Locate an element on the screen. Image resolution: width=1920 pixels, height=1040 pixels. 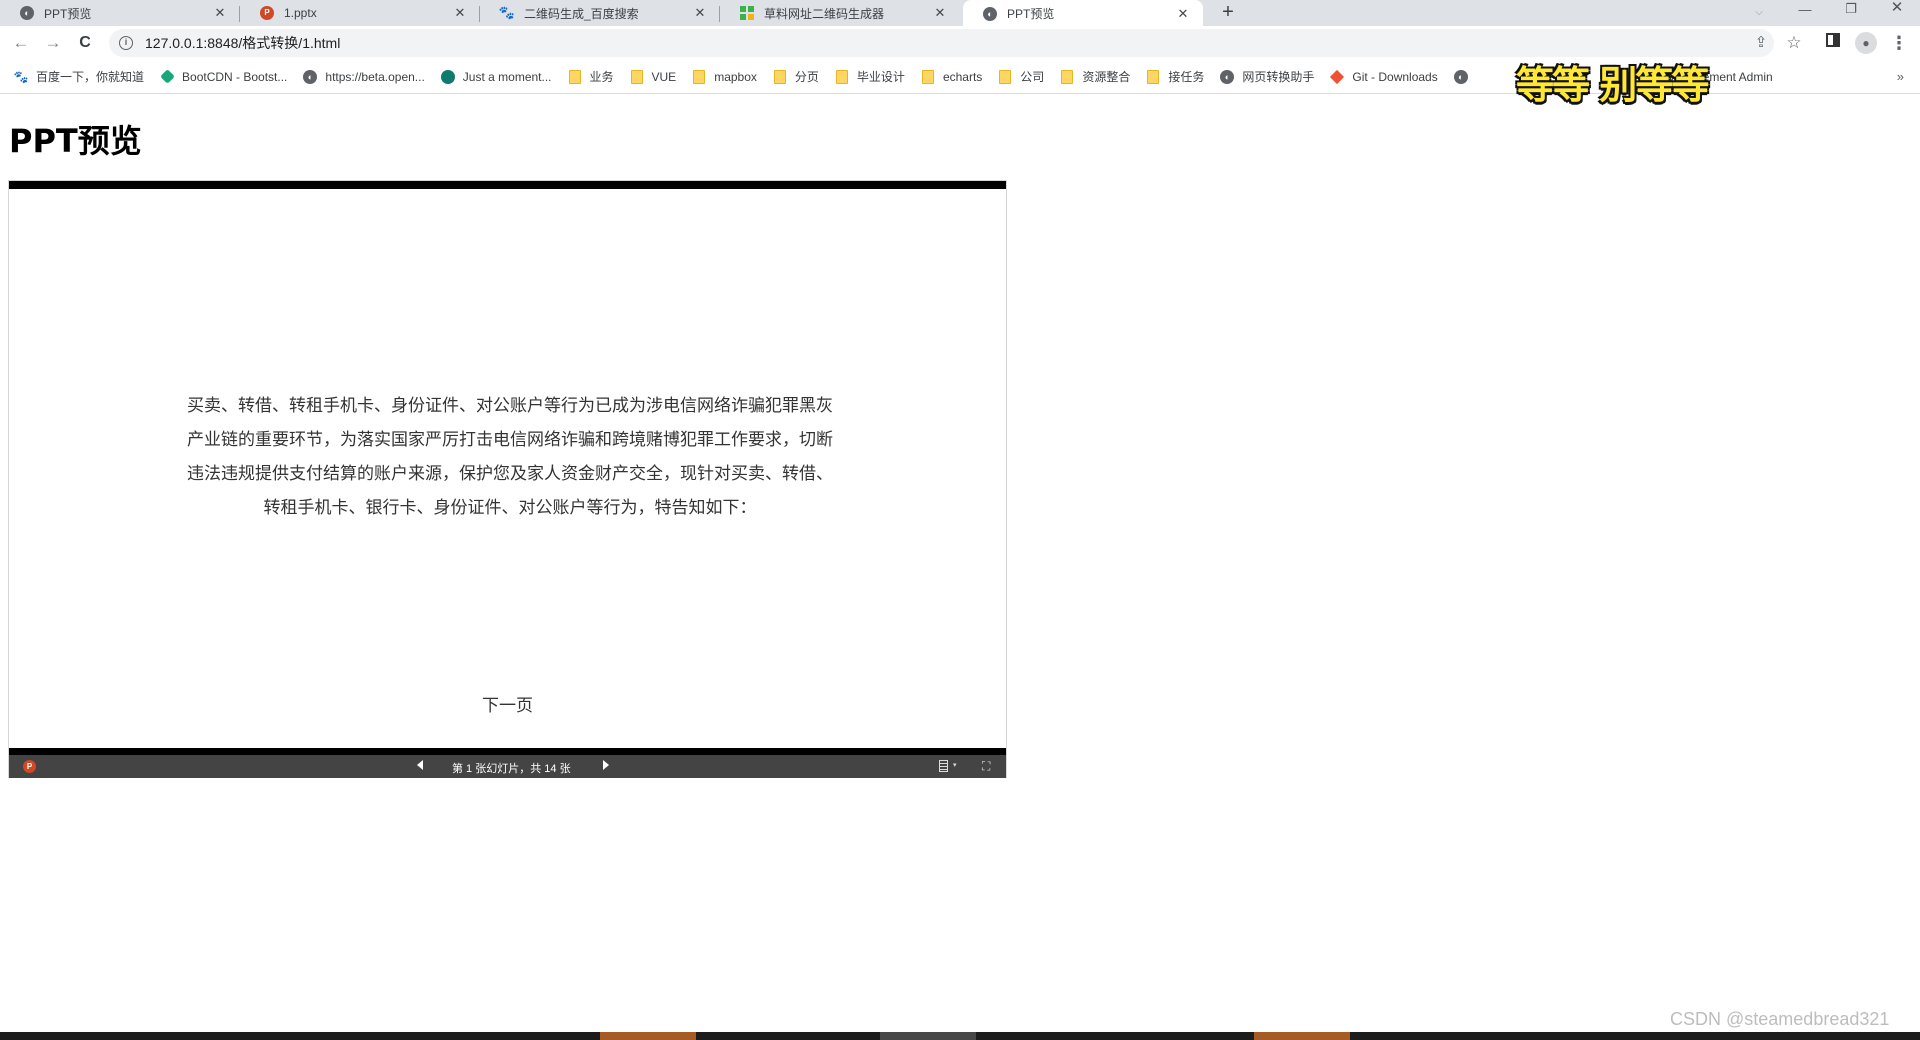
slide-control-bar: P 第 1 张幻灯片，共 14 张 ▾ ⛶ is located at coordinates (507, 766).